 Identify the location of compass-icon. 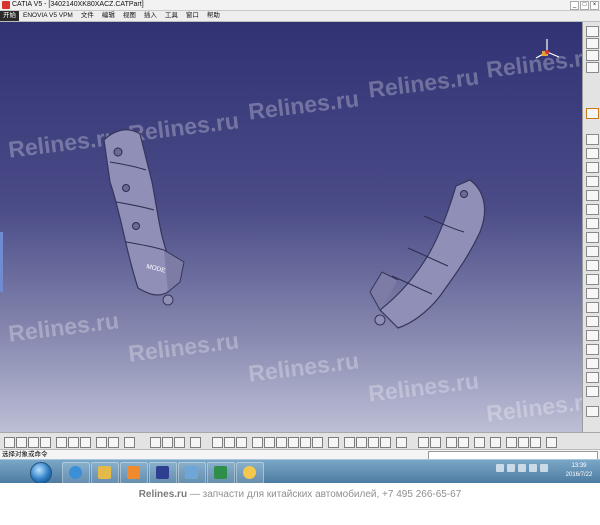
(547, 51).